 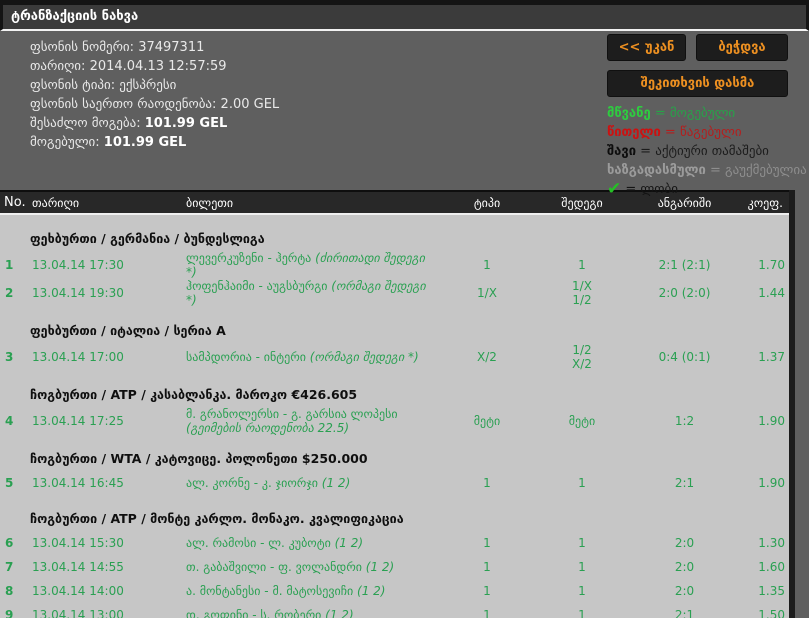 I want to click on col-header-date: თარიღი, so click(x=56, y=202).